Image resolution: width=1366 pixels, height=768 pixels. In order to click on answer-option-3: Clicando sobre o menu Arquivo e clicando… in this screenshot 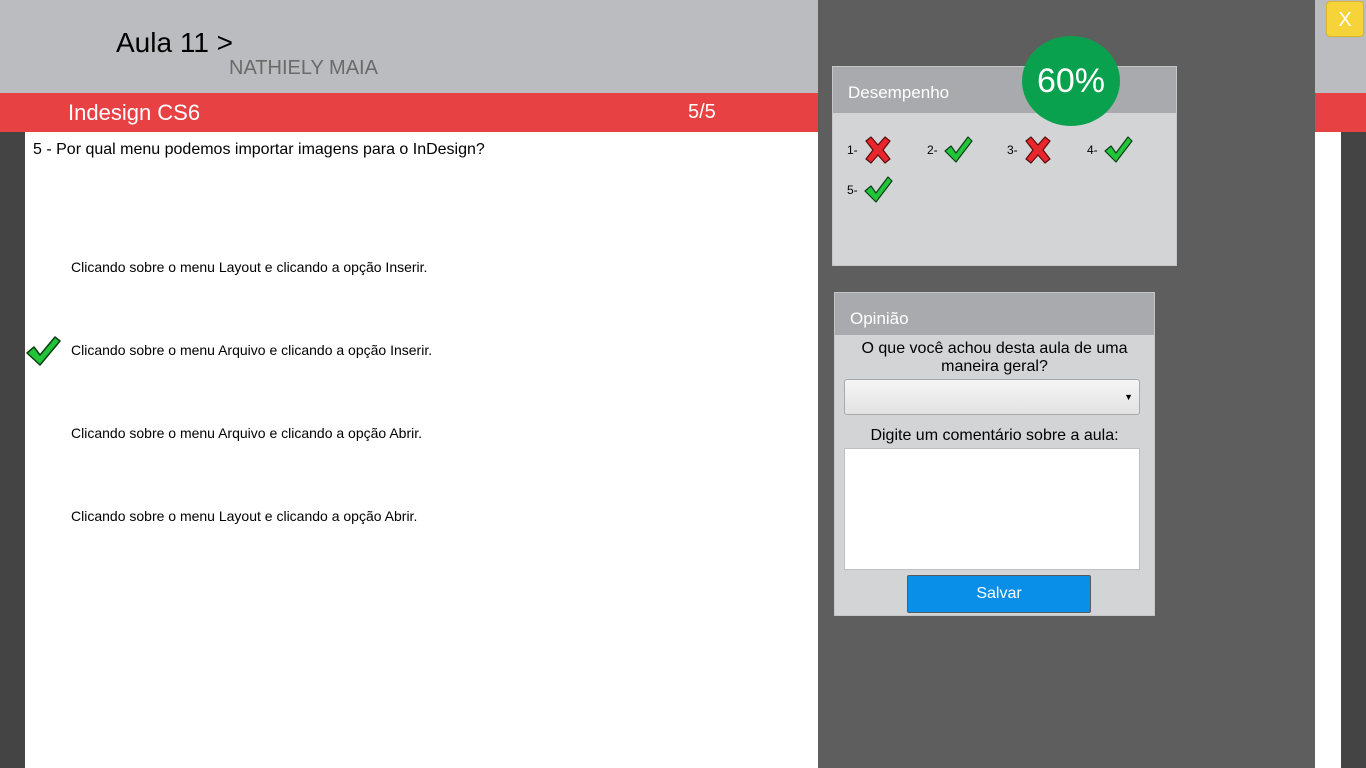, I will do `click(246, 433)`.